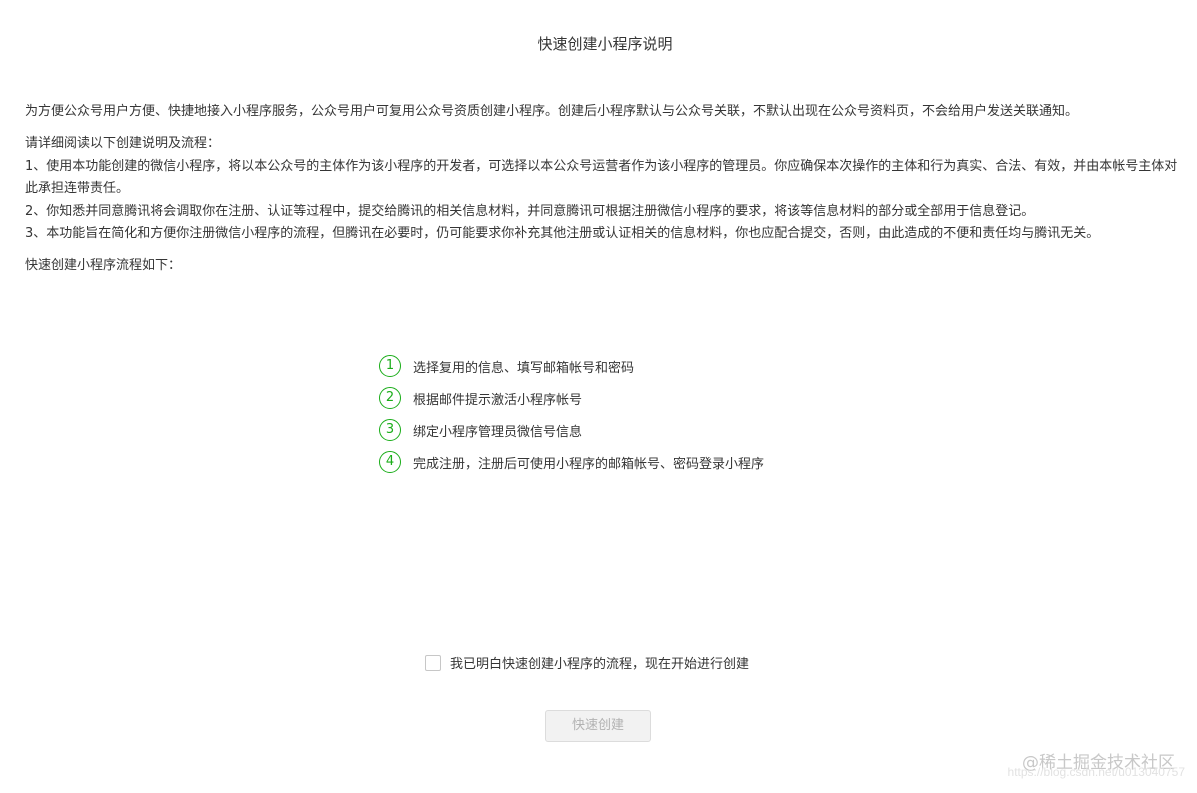  What do you see at coordinates (498, 432) in the screenshot?
I see `step-text: 绑定小程序管理员微信号信息` at bounding box center [498, 432].